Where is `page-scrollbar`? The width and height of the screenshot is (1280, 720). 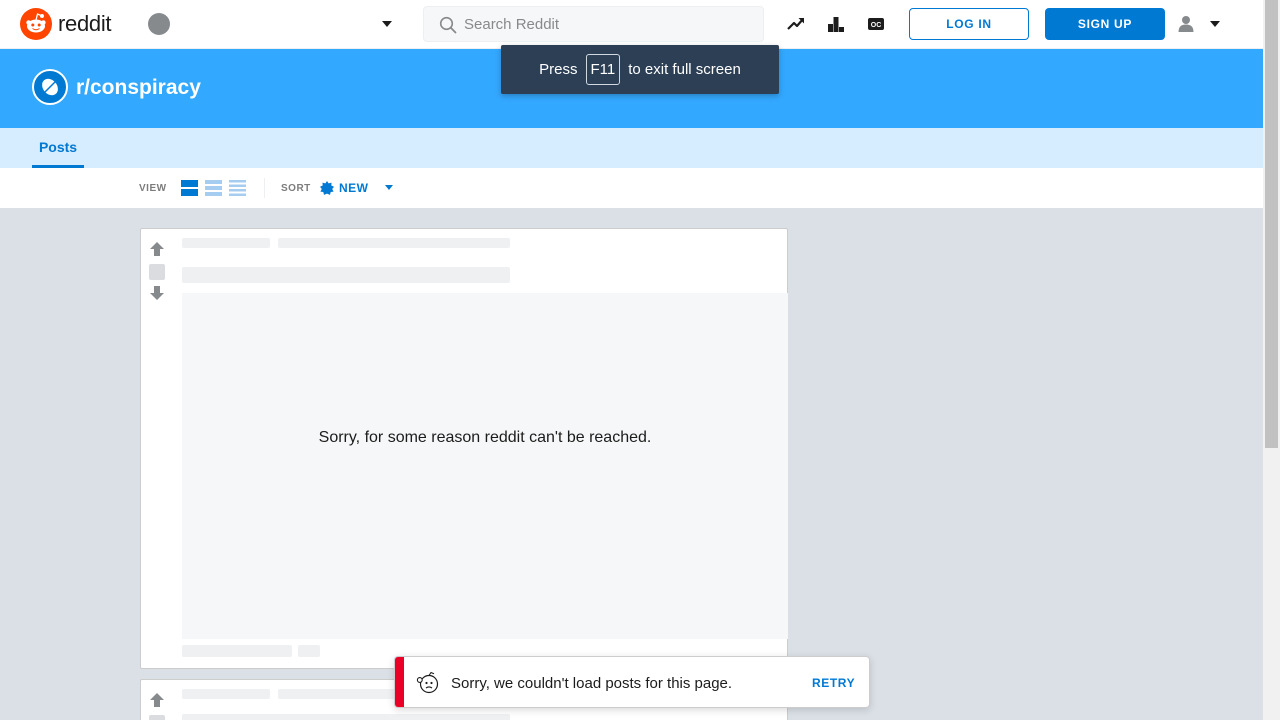
page-scrollbar is located at coordinates (1271, 360).